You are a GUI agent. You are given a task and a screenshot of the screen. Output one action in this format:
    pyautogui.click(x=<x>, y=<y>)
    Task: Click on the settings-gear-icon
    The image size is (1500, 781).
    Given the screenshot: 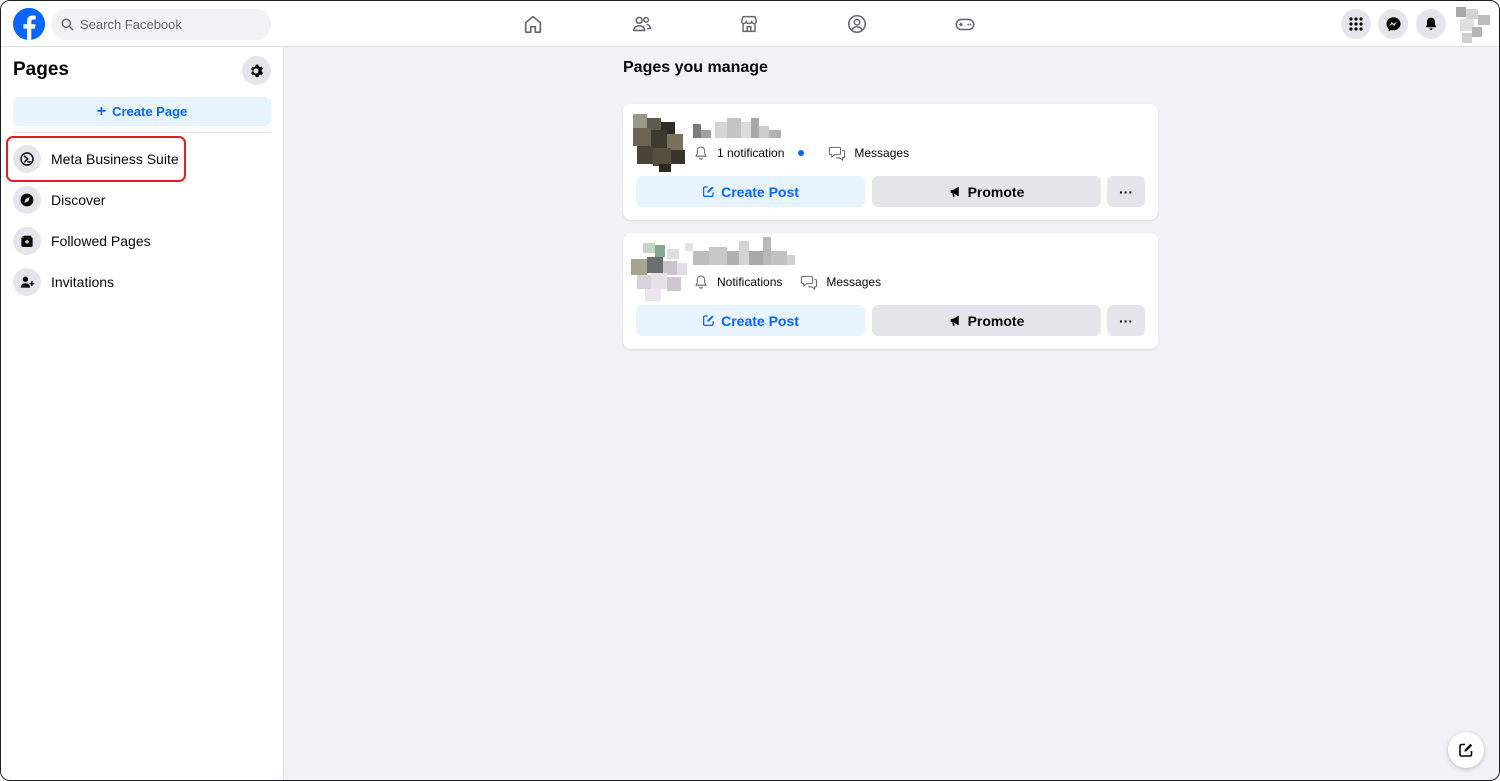 What is the action you would take?
    pyautogui.click(x=256, y=70)
    